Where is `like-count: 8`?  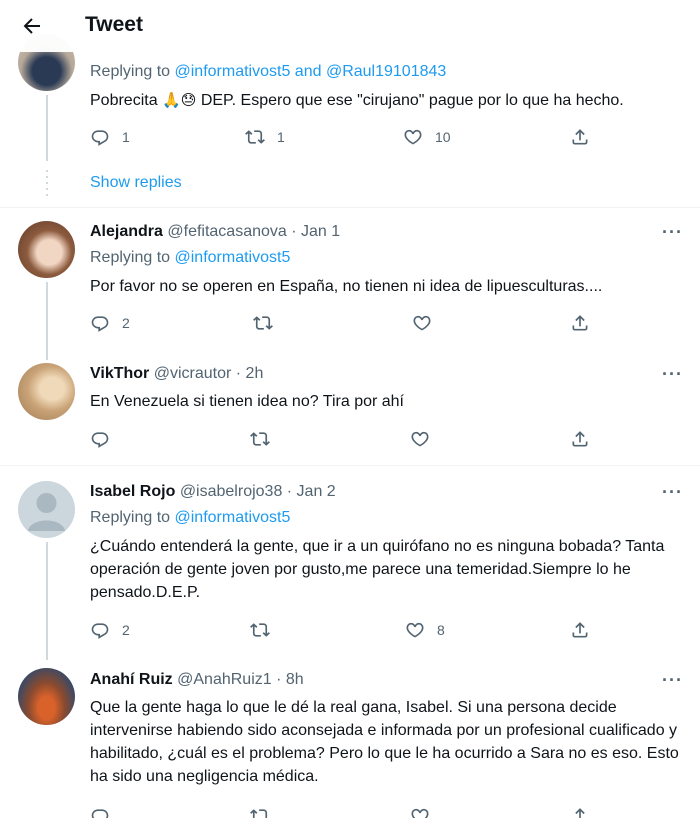
like-count: 8 is located at coordinates (441, 630).